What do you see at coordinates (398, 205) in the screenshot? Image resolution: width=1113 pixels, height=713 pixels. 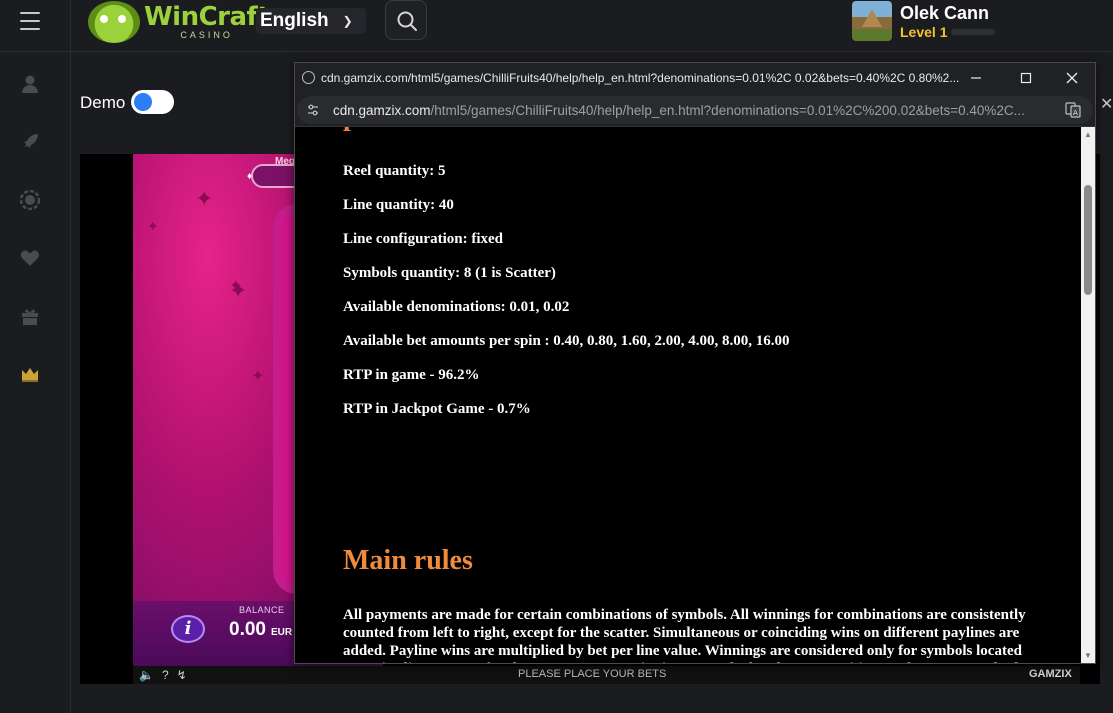 I see `param-line-quantity: Line quantity: 40` at bounding box center [398, 205].